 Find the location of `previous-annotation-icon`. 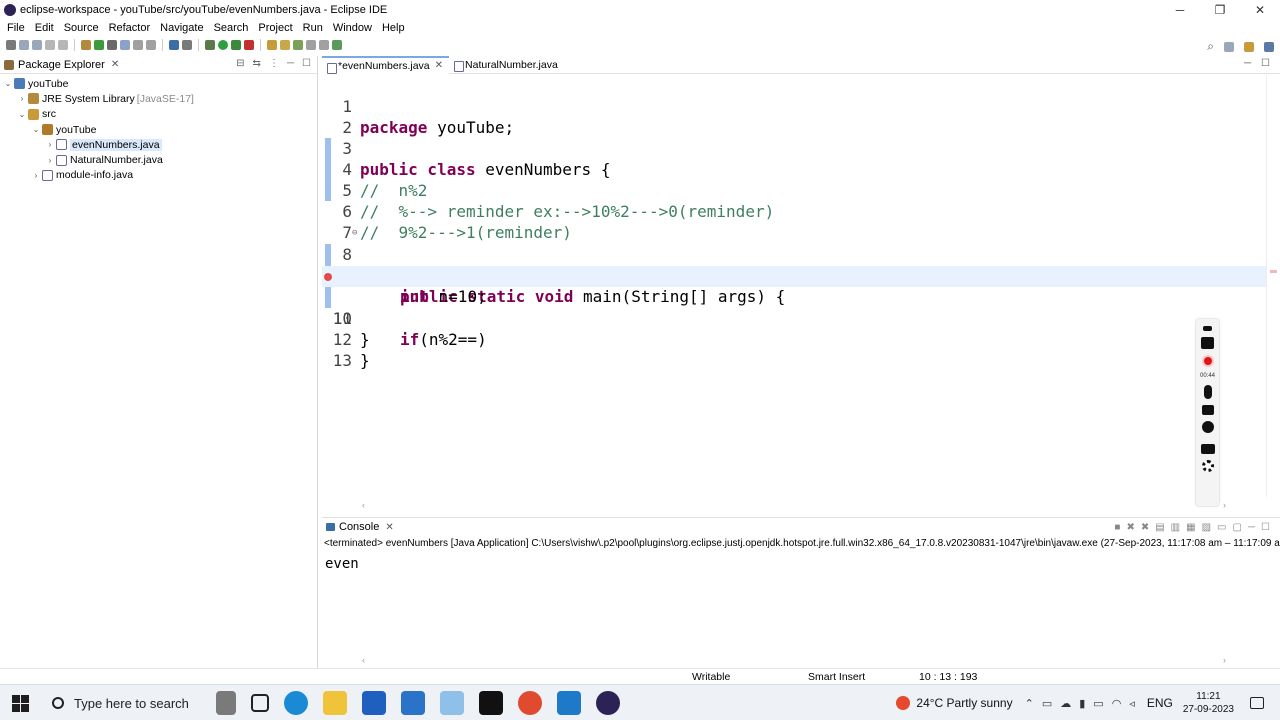

previous-annotation-icon is located at coordinates (151, 45).